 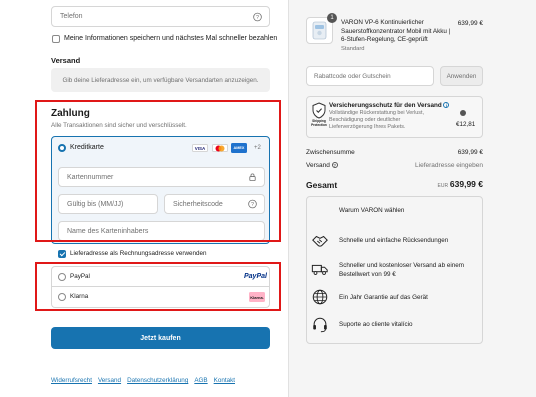 What do you see at coordinates (158, 286) in the screenshot?
I see `highlight-box-alt-payments` at bounding box center [158, 286].